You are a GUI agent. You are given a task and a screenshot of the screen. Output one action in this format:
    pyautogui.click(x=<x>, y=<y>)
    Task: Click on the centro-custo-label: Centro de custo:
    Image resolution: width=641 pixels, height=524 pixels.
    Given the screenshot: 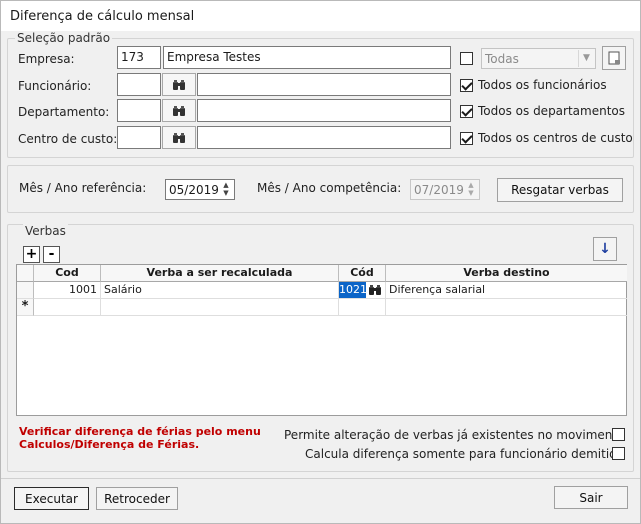 What is the action you would take?
    pyautogui.click(x=68, y=139)
    